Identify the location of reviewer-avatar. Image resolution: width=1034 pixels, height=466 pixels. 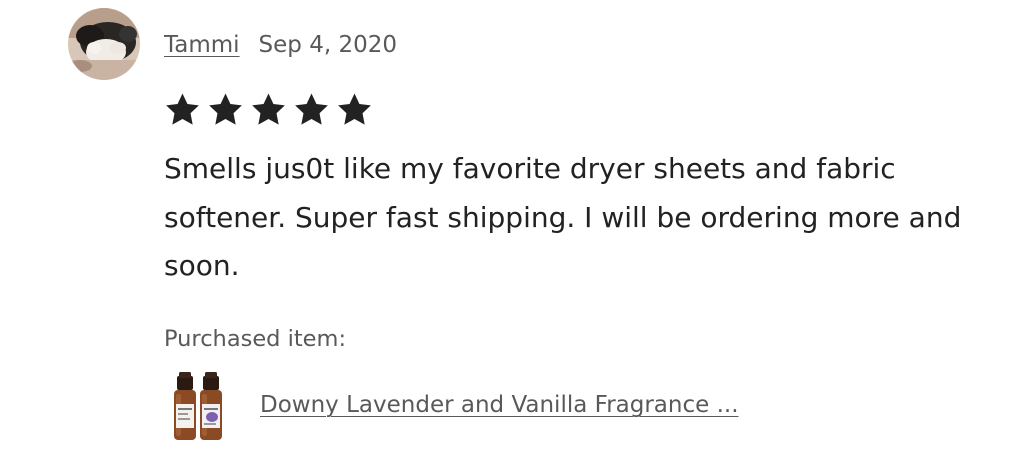
(104, 44).